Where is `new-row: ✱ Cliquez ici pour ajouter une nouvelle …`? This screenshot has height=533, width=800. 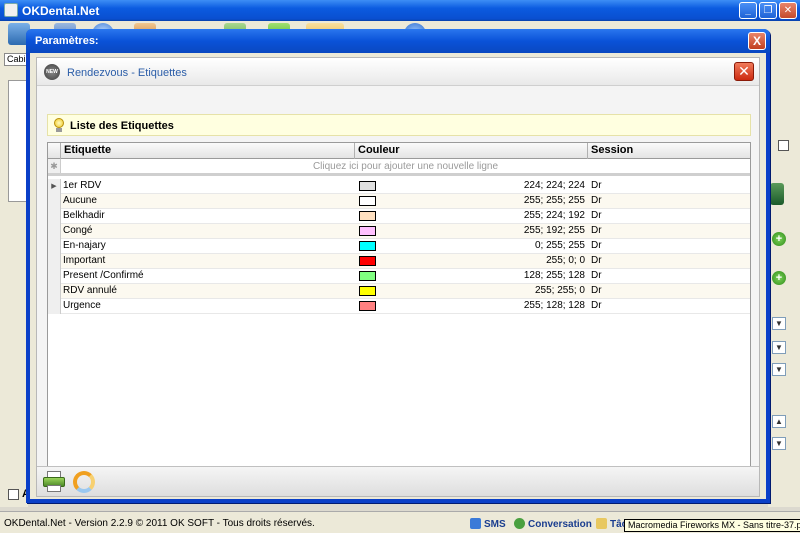
new-row: ✱ Cliquez ici pour ajouter une nouvelle … is located at coordinates (399, 167).